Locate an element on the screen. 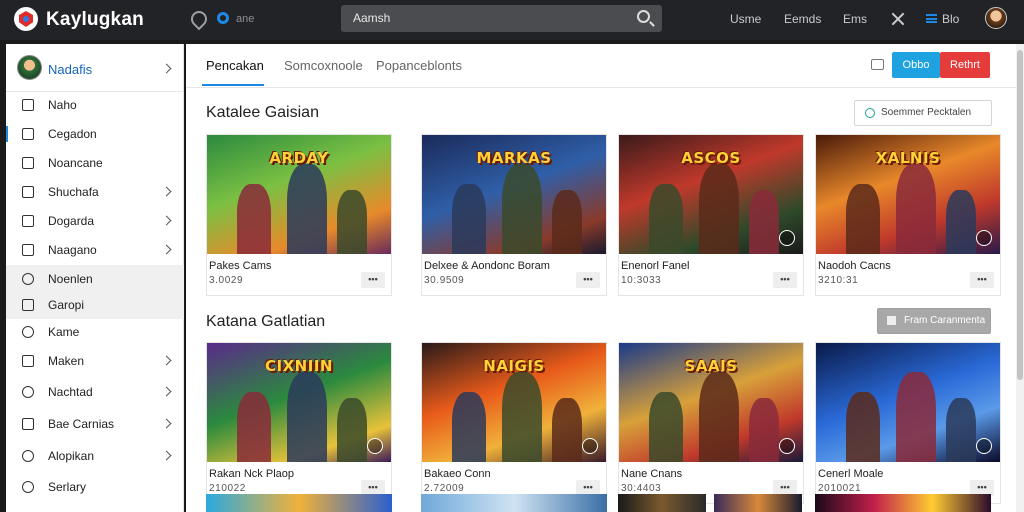  game-card: ASCOS Enenorl Fanel 10:3033 ••• is located at coordinates (711, 215).